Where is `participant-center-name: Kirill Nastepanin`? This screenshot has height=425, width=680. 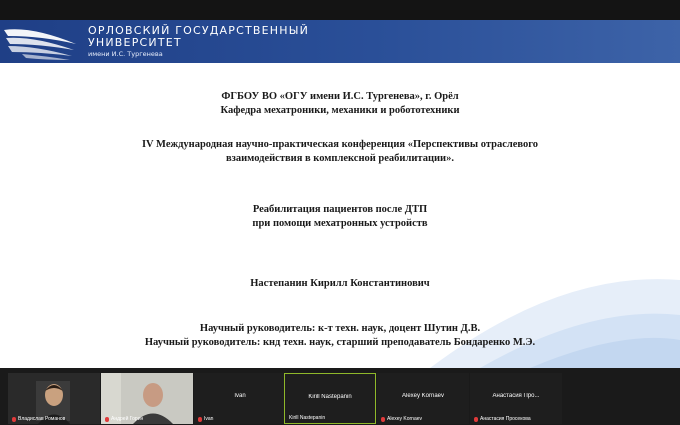
participant-center-name: Kirill Nastepanin is located at coordinates (330, 397).